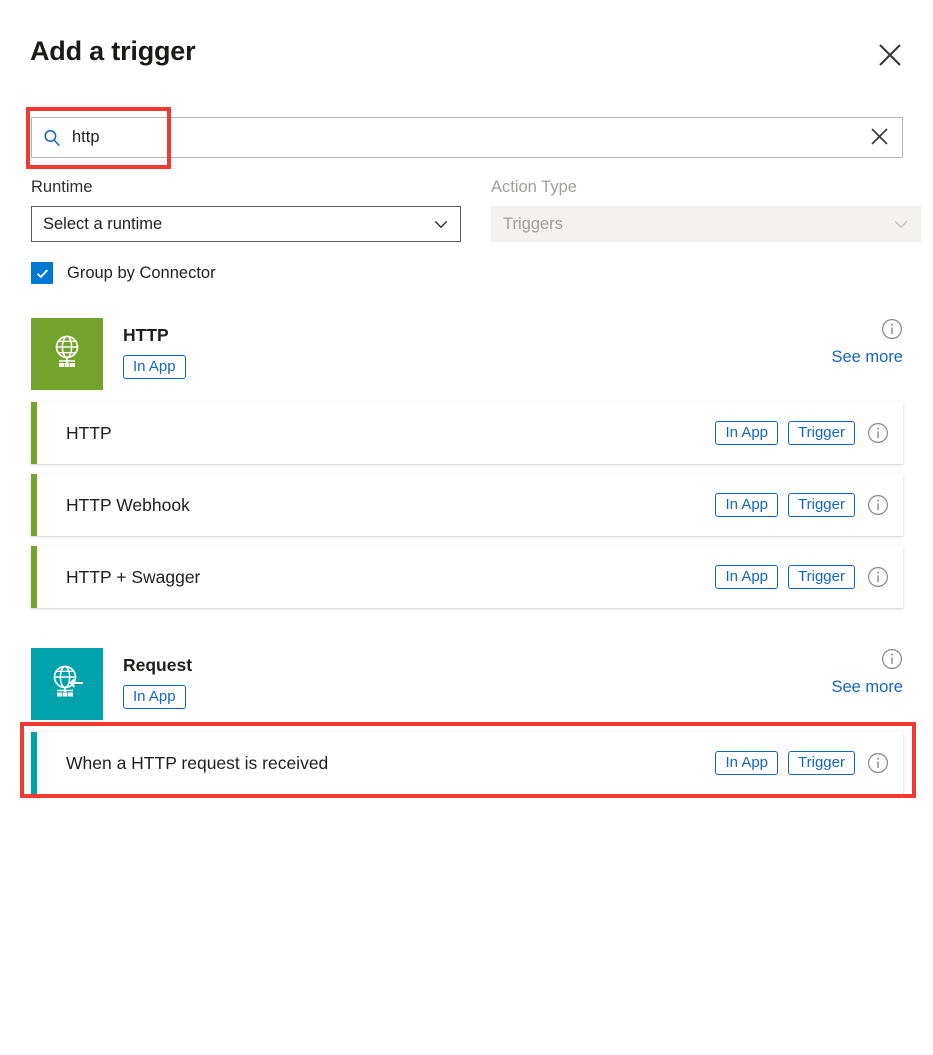  I want to click on operation-name: HTTP, so click(89, 432).